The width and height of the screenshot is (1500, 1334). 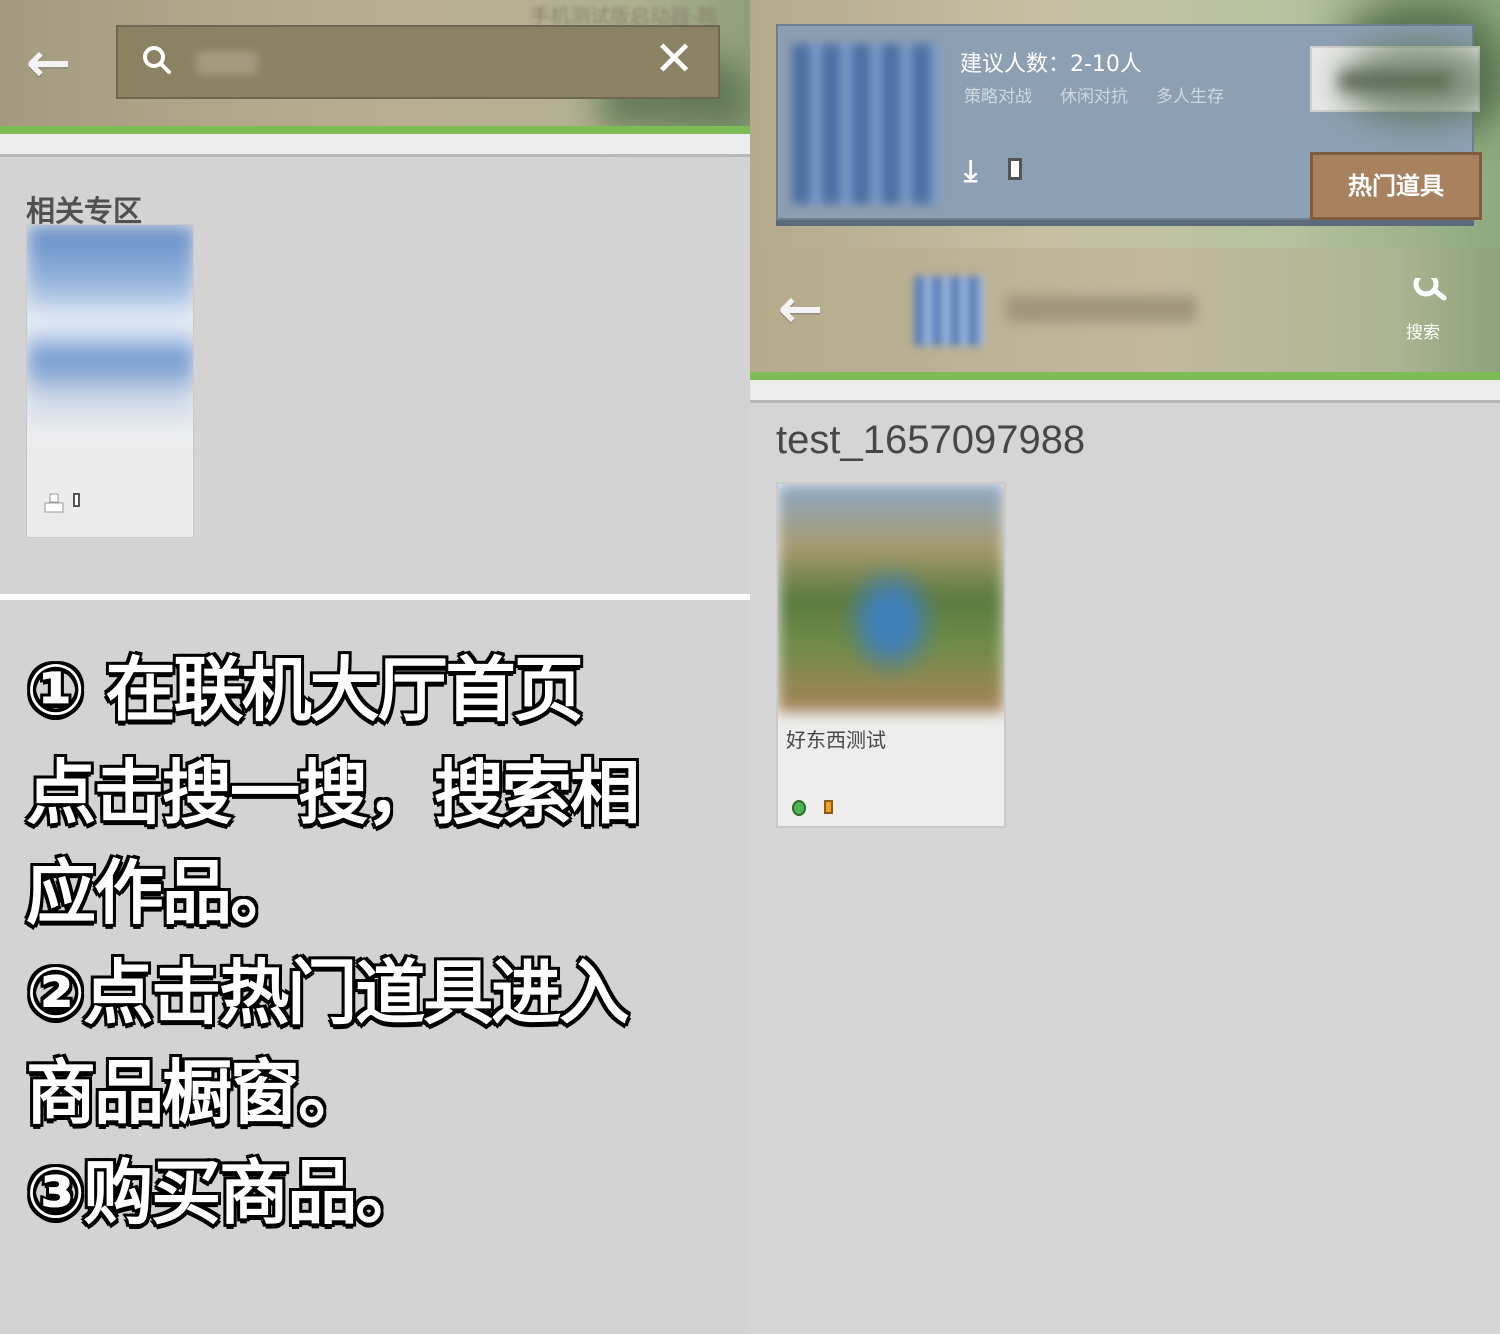 What do you see at coordinates (418, 62) in the screenshot?
I see `search-input: ✕` at bounding box center [418, 62].